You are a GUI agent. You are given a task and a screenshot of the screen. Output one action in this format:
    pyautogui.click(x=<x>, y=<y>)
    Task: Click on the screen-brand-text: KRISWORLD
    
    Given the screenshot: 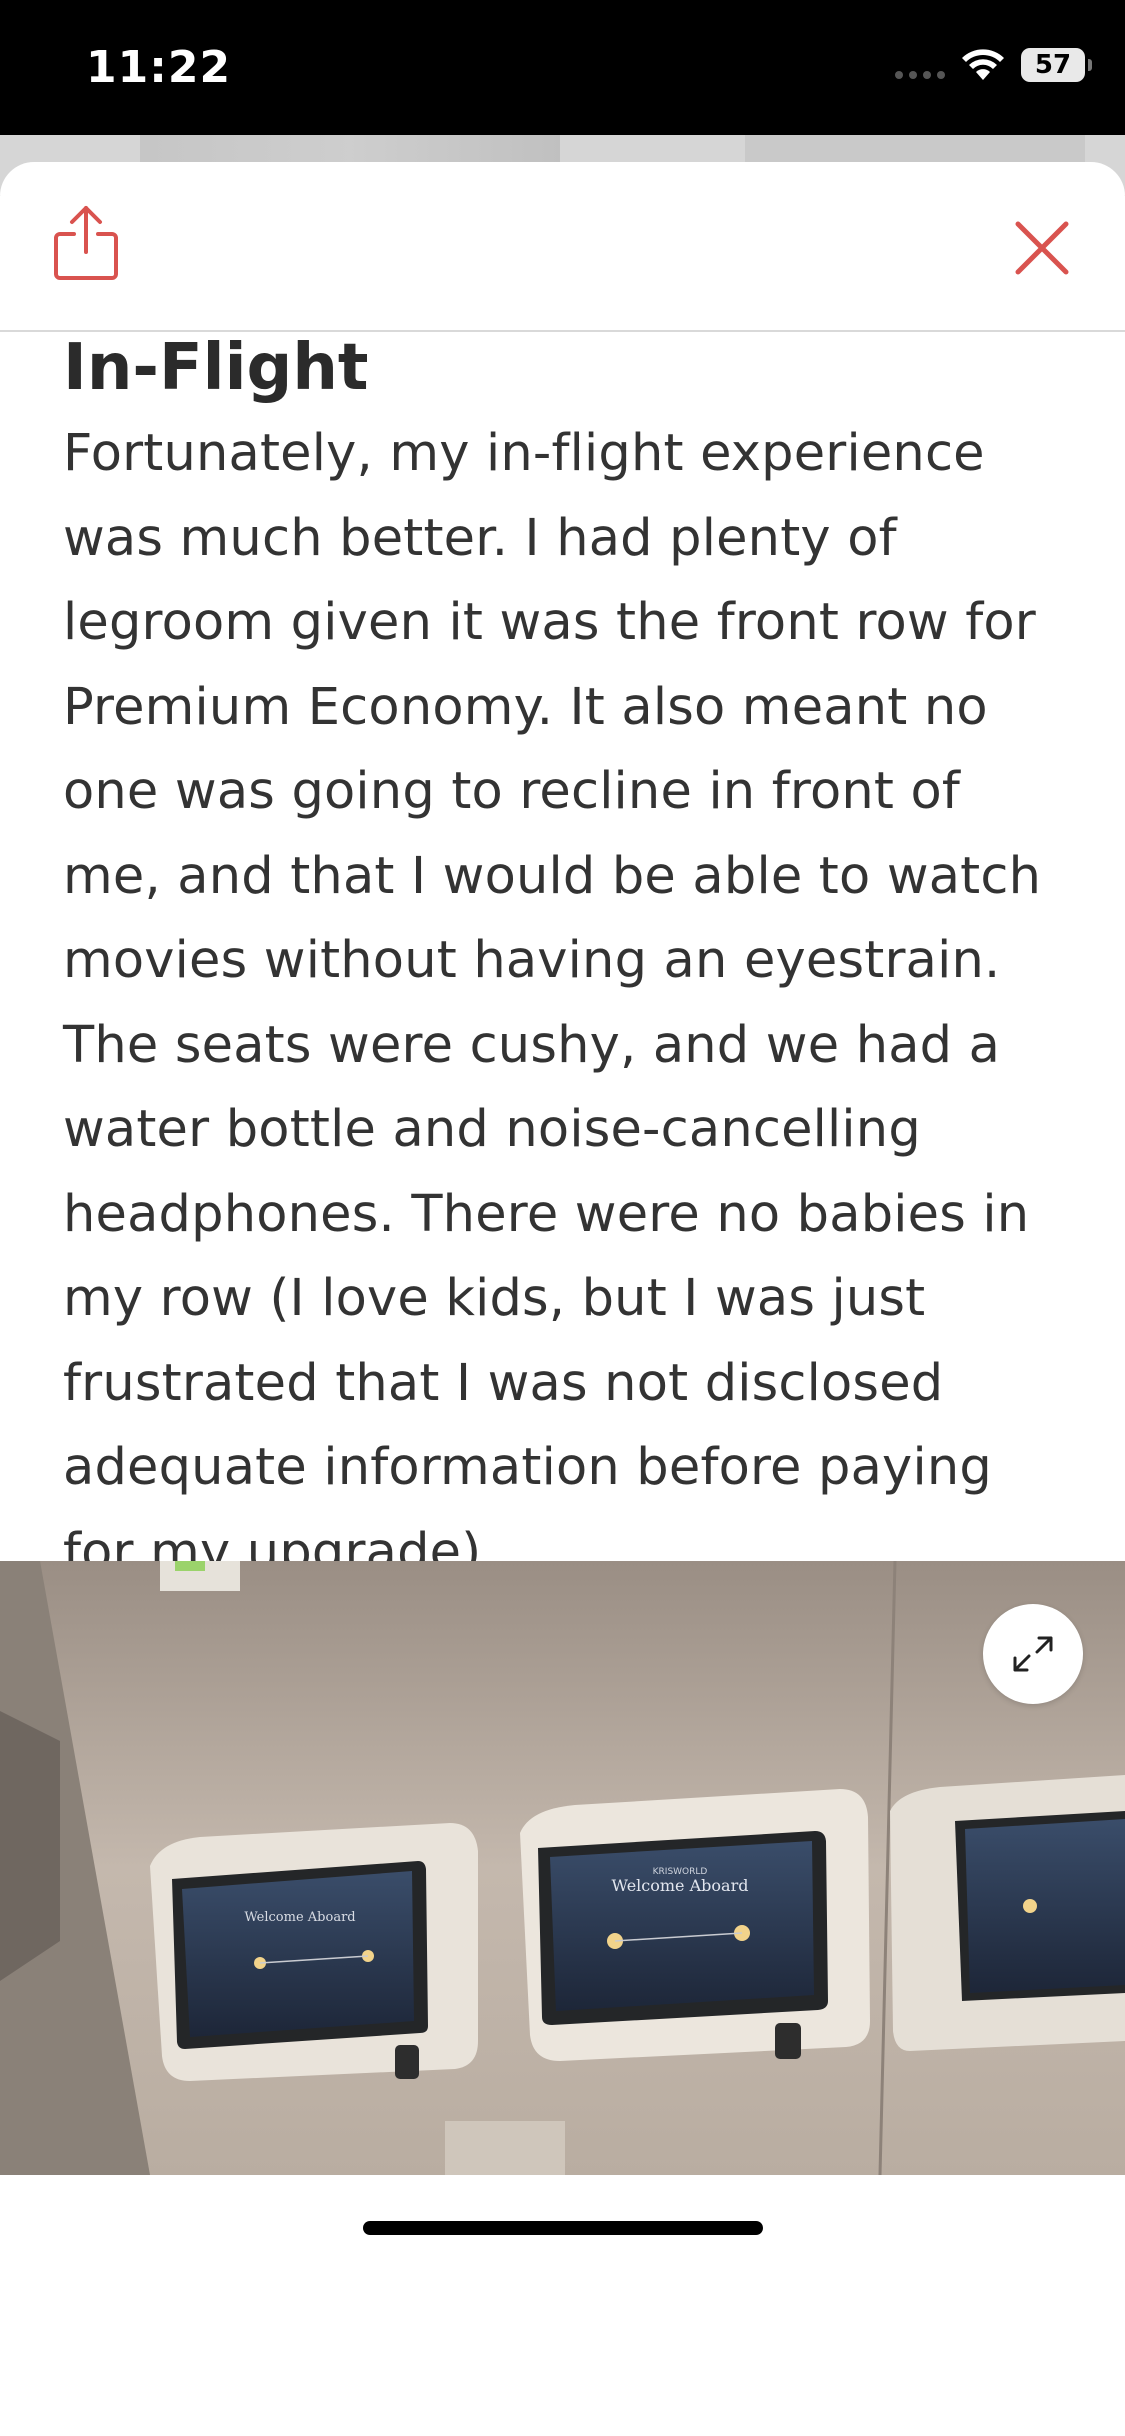 What is the action you would take?
    pyautogui.click(x=680, y=1872)
    